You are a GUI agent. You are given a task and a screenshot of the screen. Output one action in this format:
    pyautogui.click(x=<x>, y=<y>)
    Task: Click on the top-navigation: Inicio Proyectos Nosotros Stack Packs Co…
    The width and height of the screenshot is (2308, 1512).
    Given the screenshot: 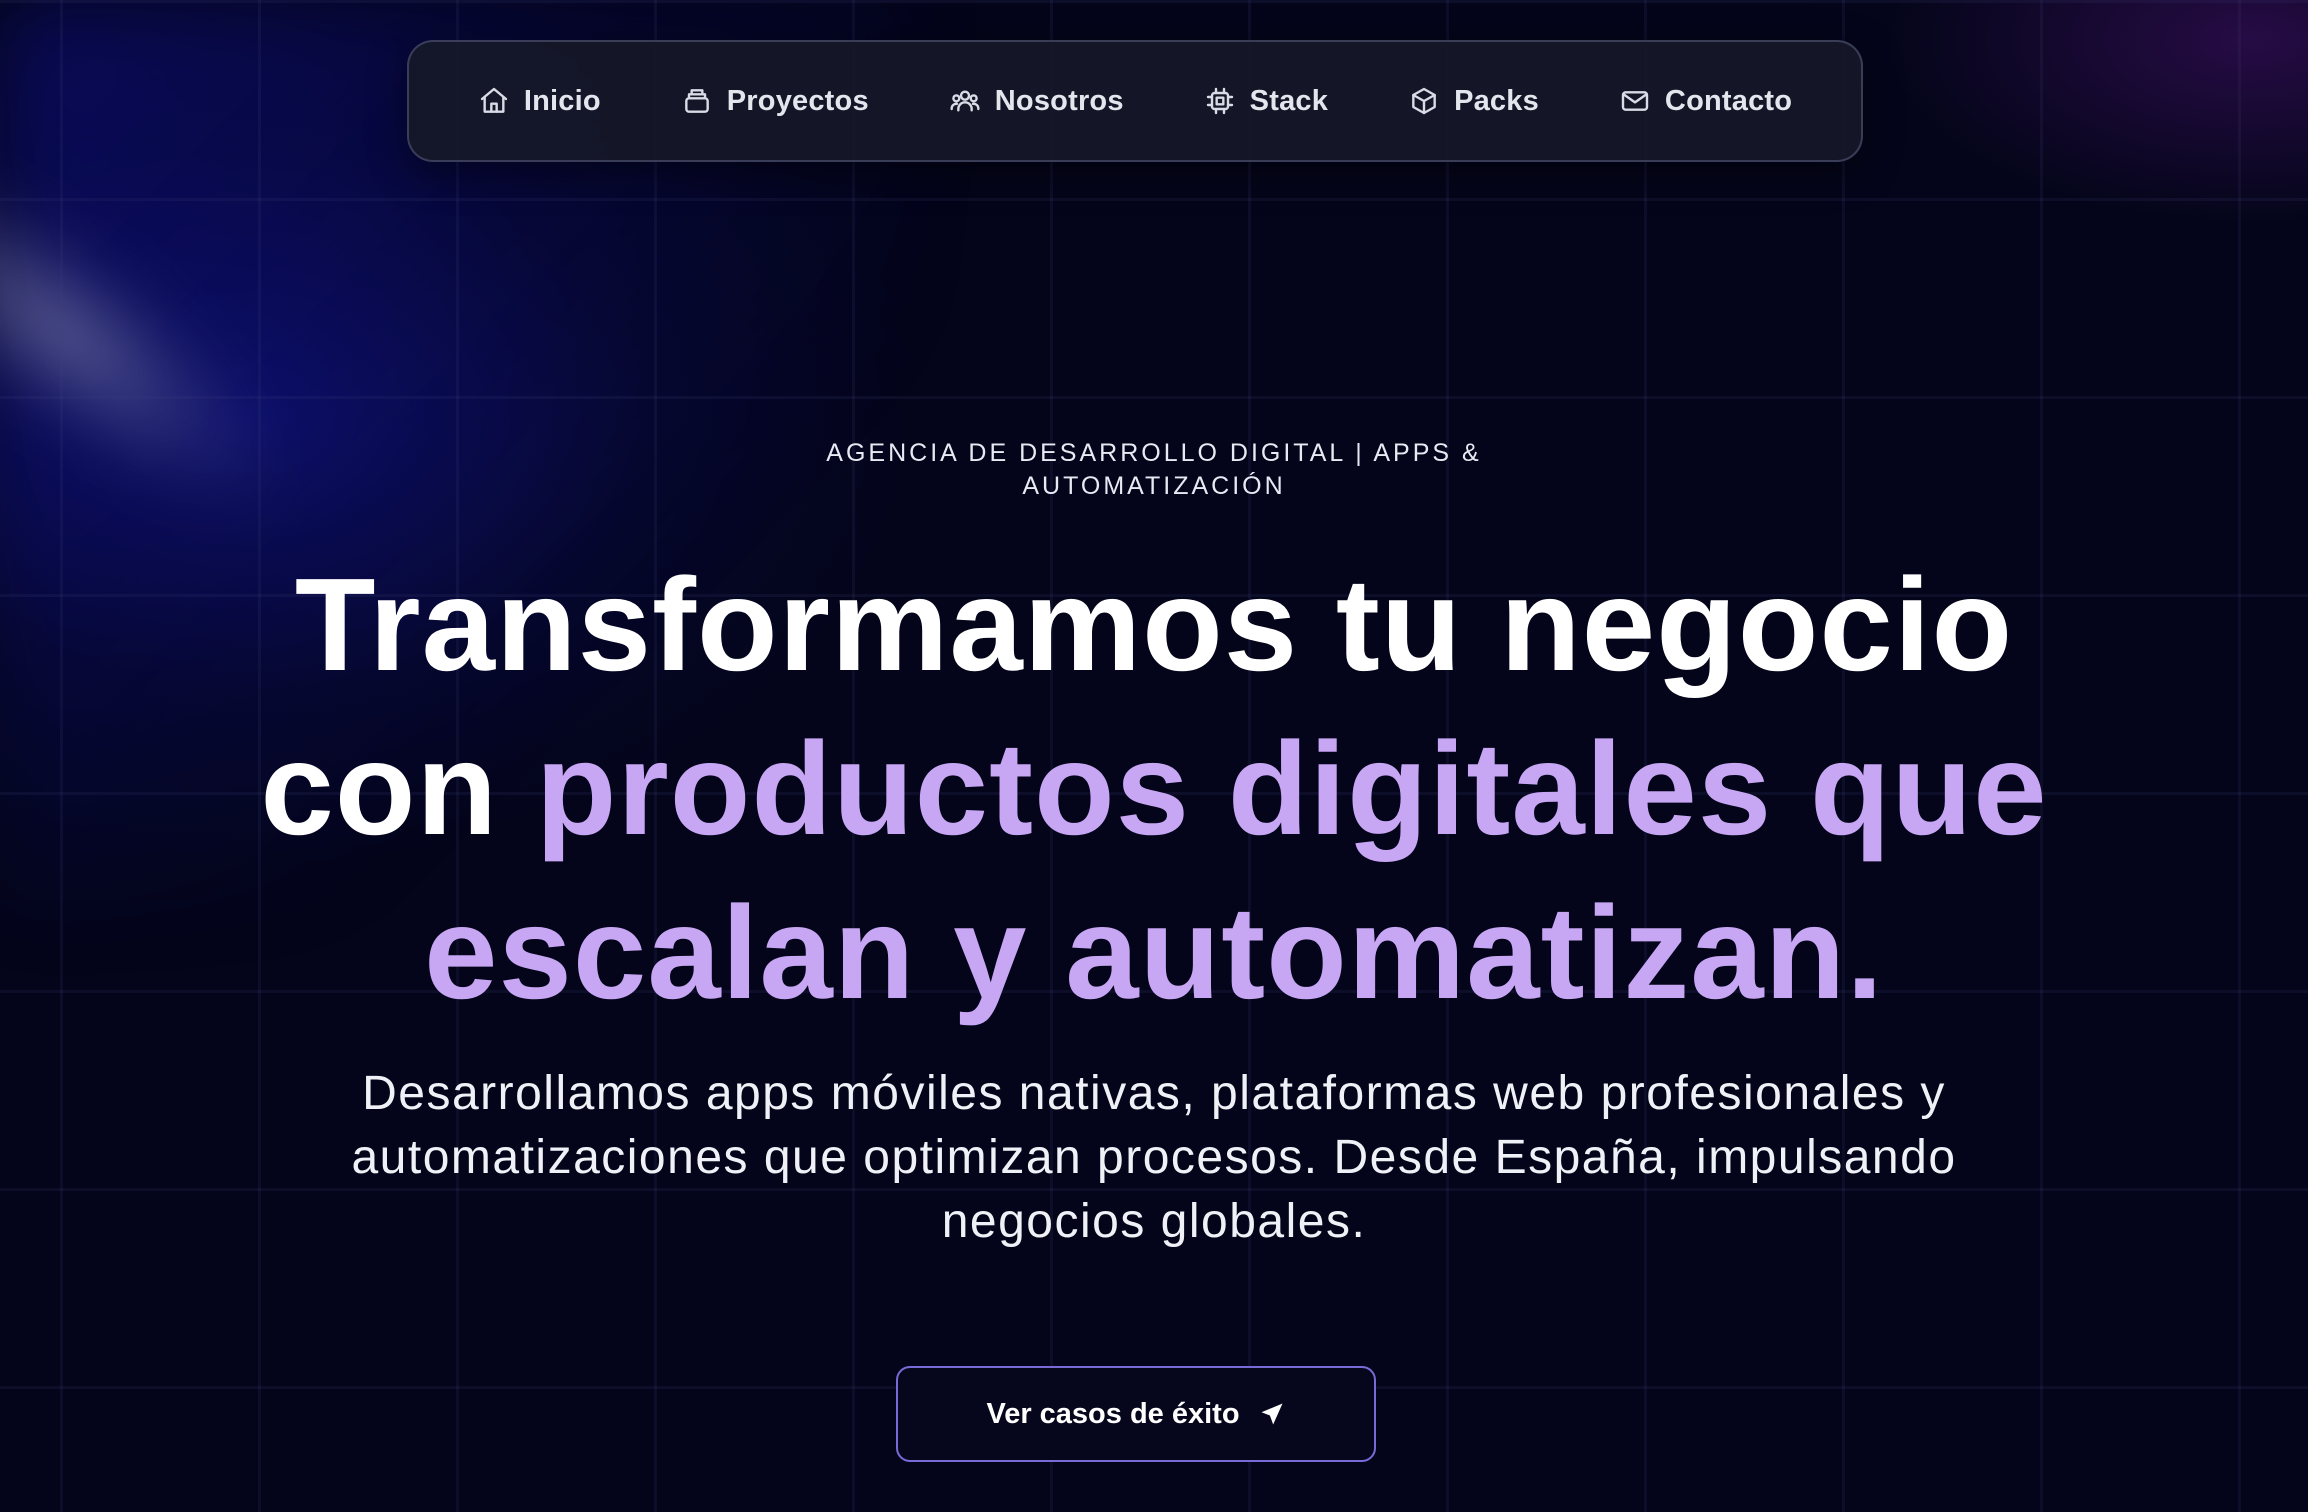 What is the action you would take?
    pyautogui.click(x=1135, y=101)
    